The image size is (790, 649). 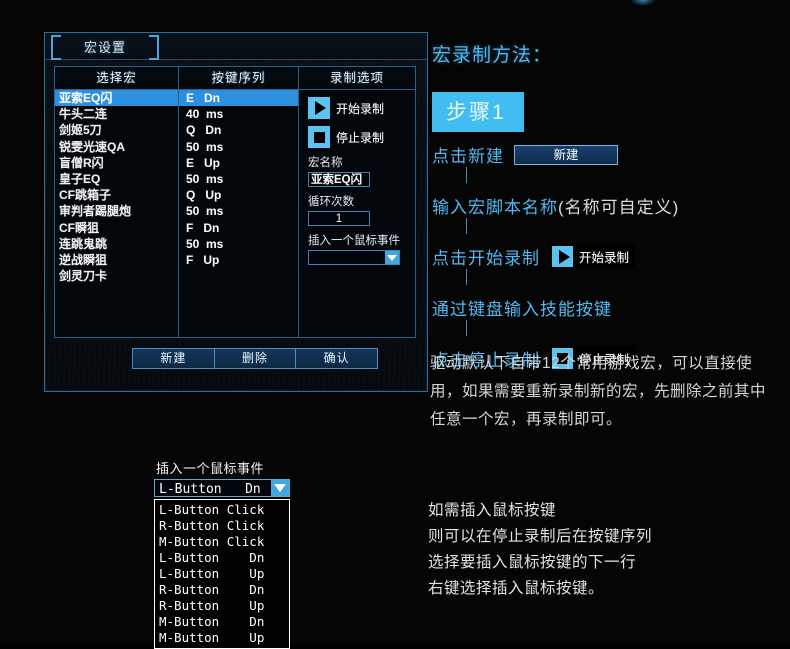 What do you see at coordinates (540, 536) in the screenshot?
I see `bottom-note-line-2: 则可以在停止录制后在按键序列` at bounding box center [540, 536].